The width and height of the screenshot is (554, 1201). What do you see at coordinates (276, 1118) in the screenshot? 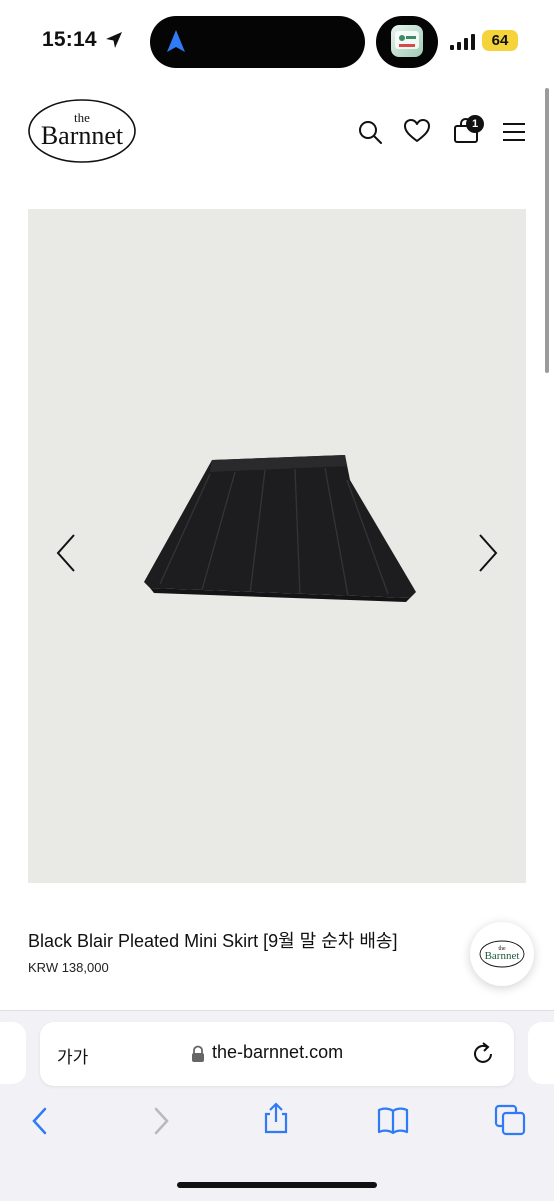
I see `share-icon` at bounding box center [276, 1118].